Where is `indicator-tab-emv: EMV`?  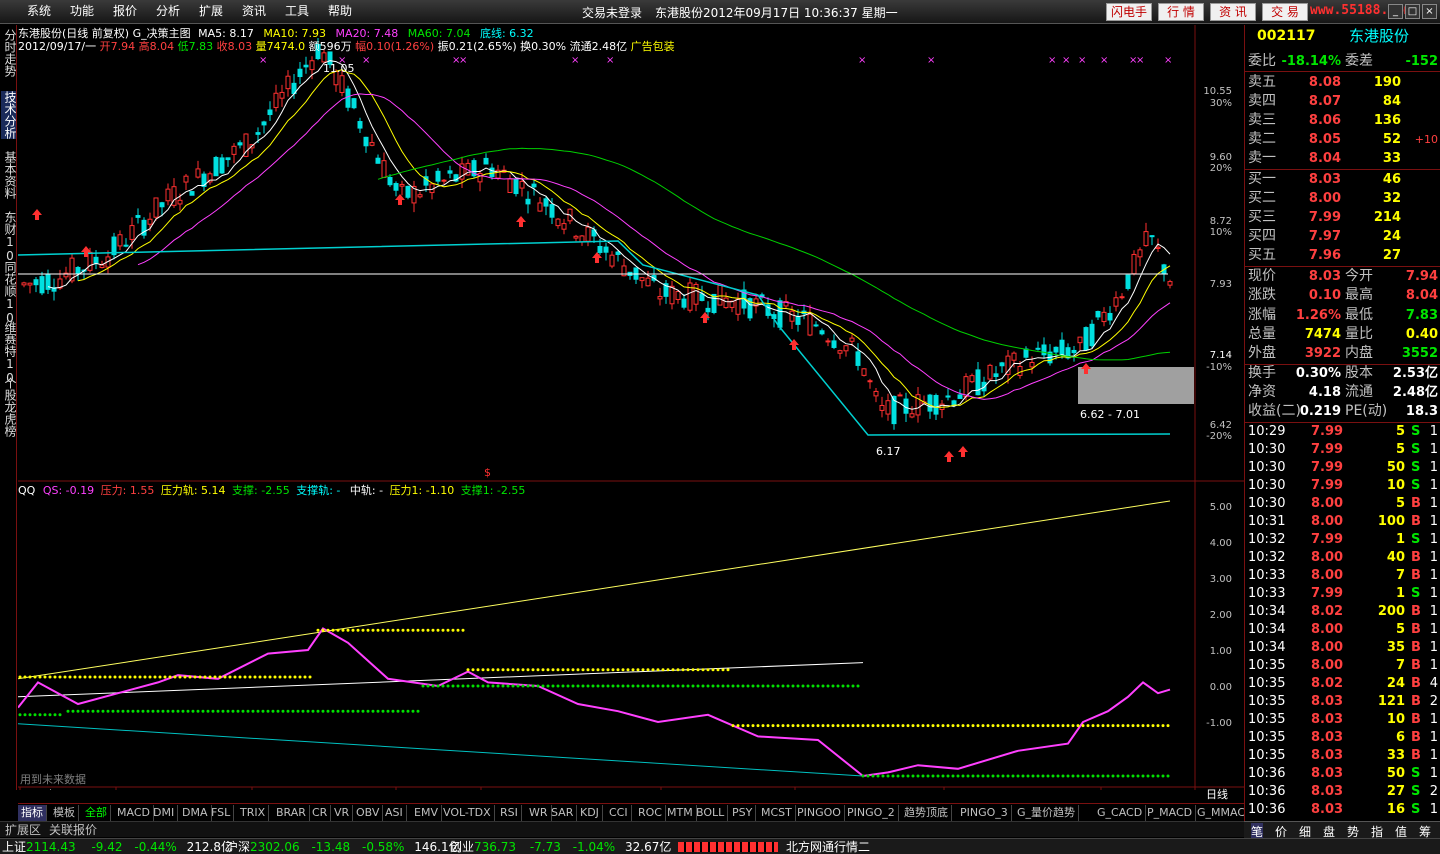 indicator-tab-emv: EMV is located at coordinates (426, 813).